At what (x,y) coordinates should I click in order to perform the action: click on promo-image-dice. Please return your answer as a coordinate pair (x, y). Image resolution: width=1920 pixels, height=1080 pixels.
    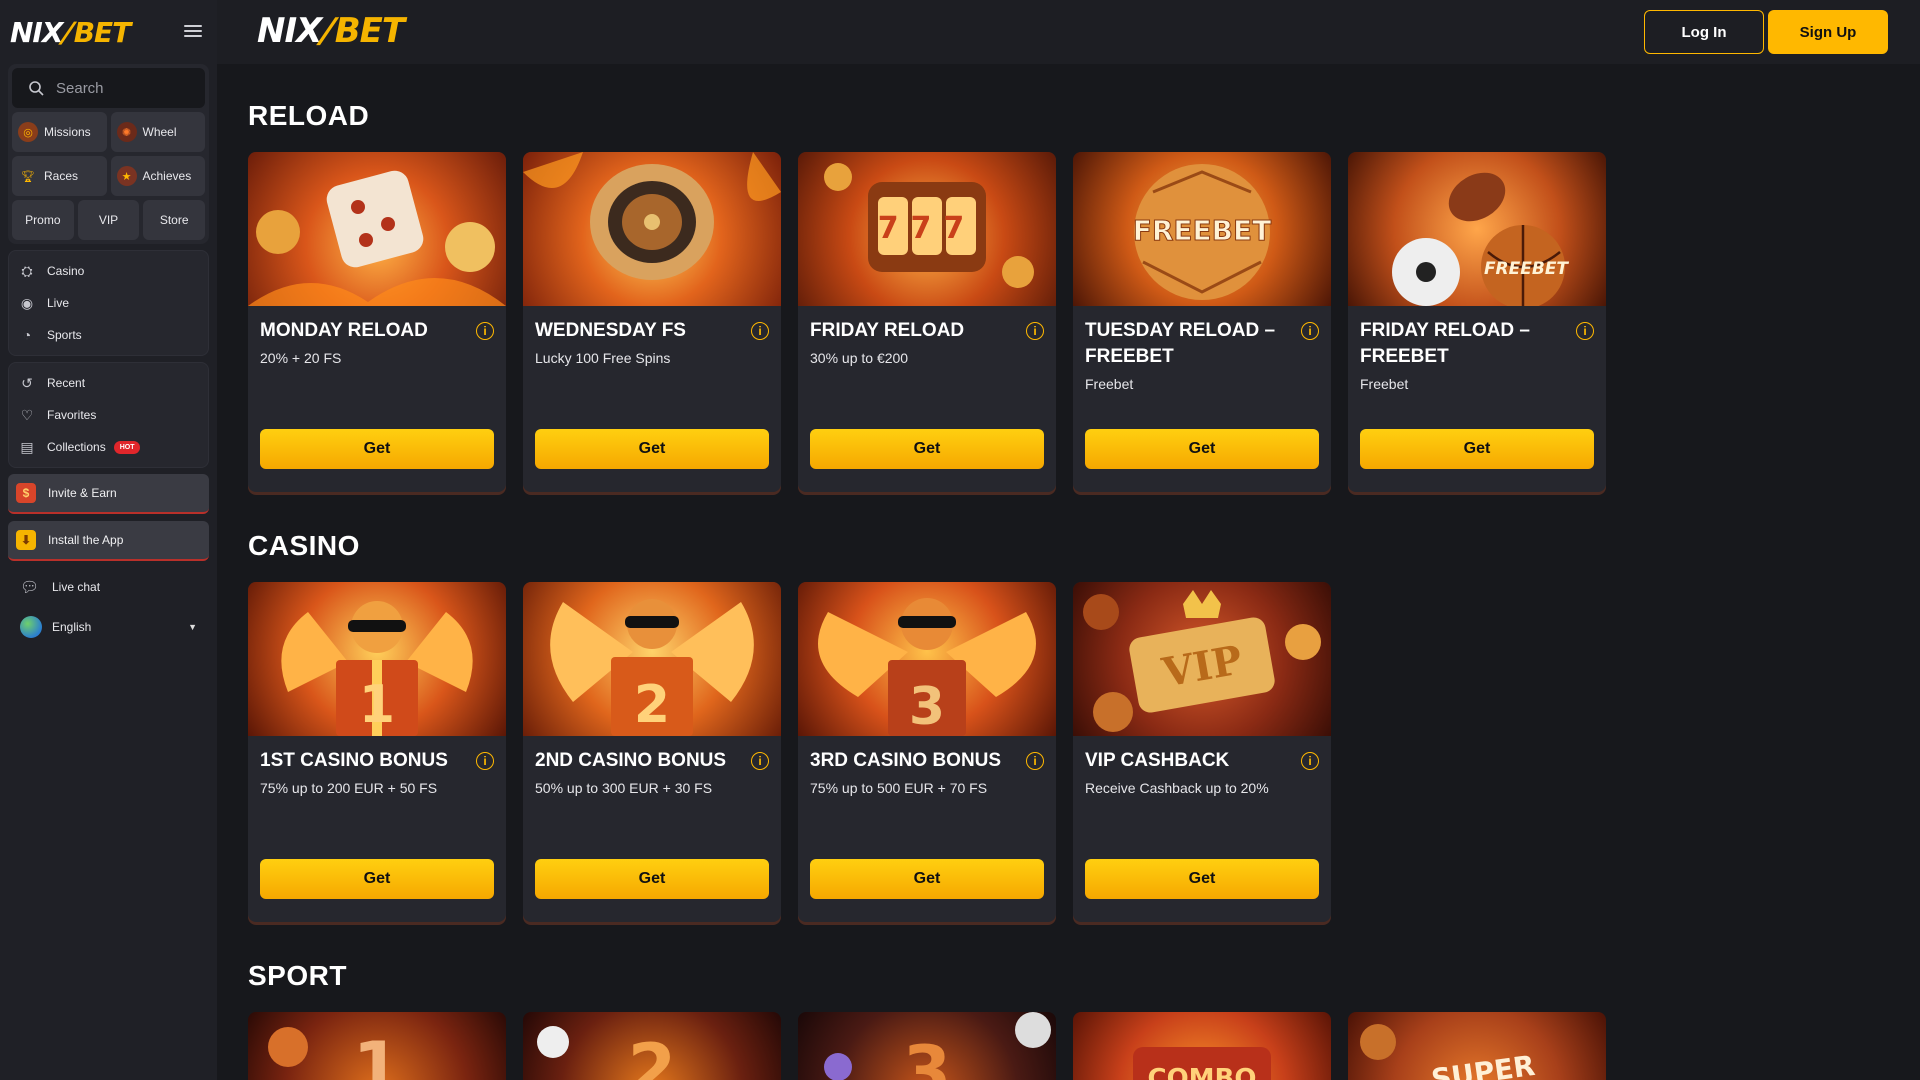
    Looking at the image, I should click on (377, 229).